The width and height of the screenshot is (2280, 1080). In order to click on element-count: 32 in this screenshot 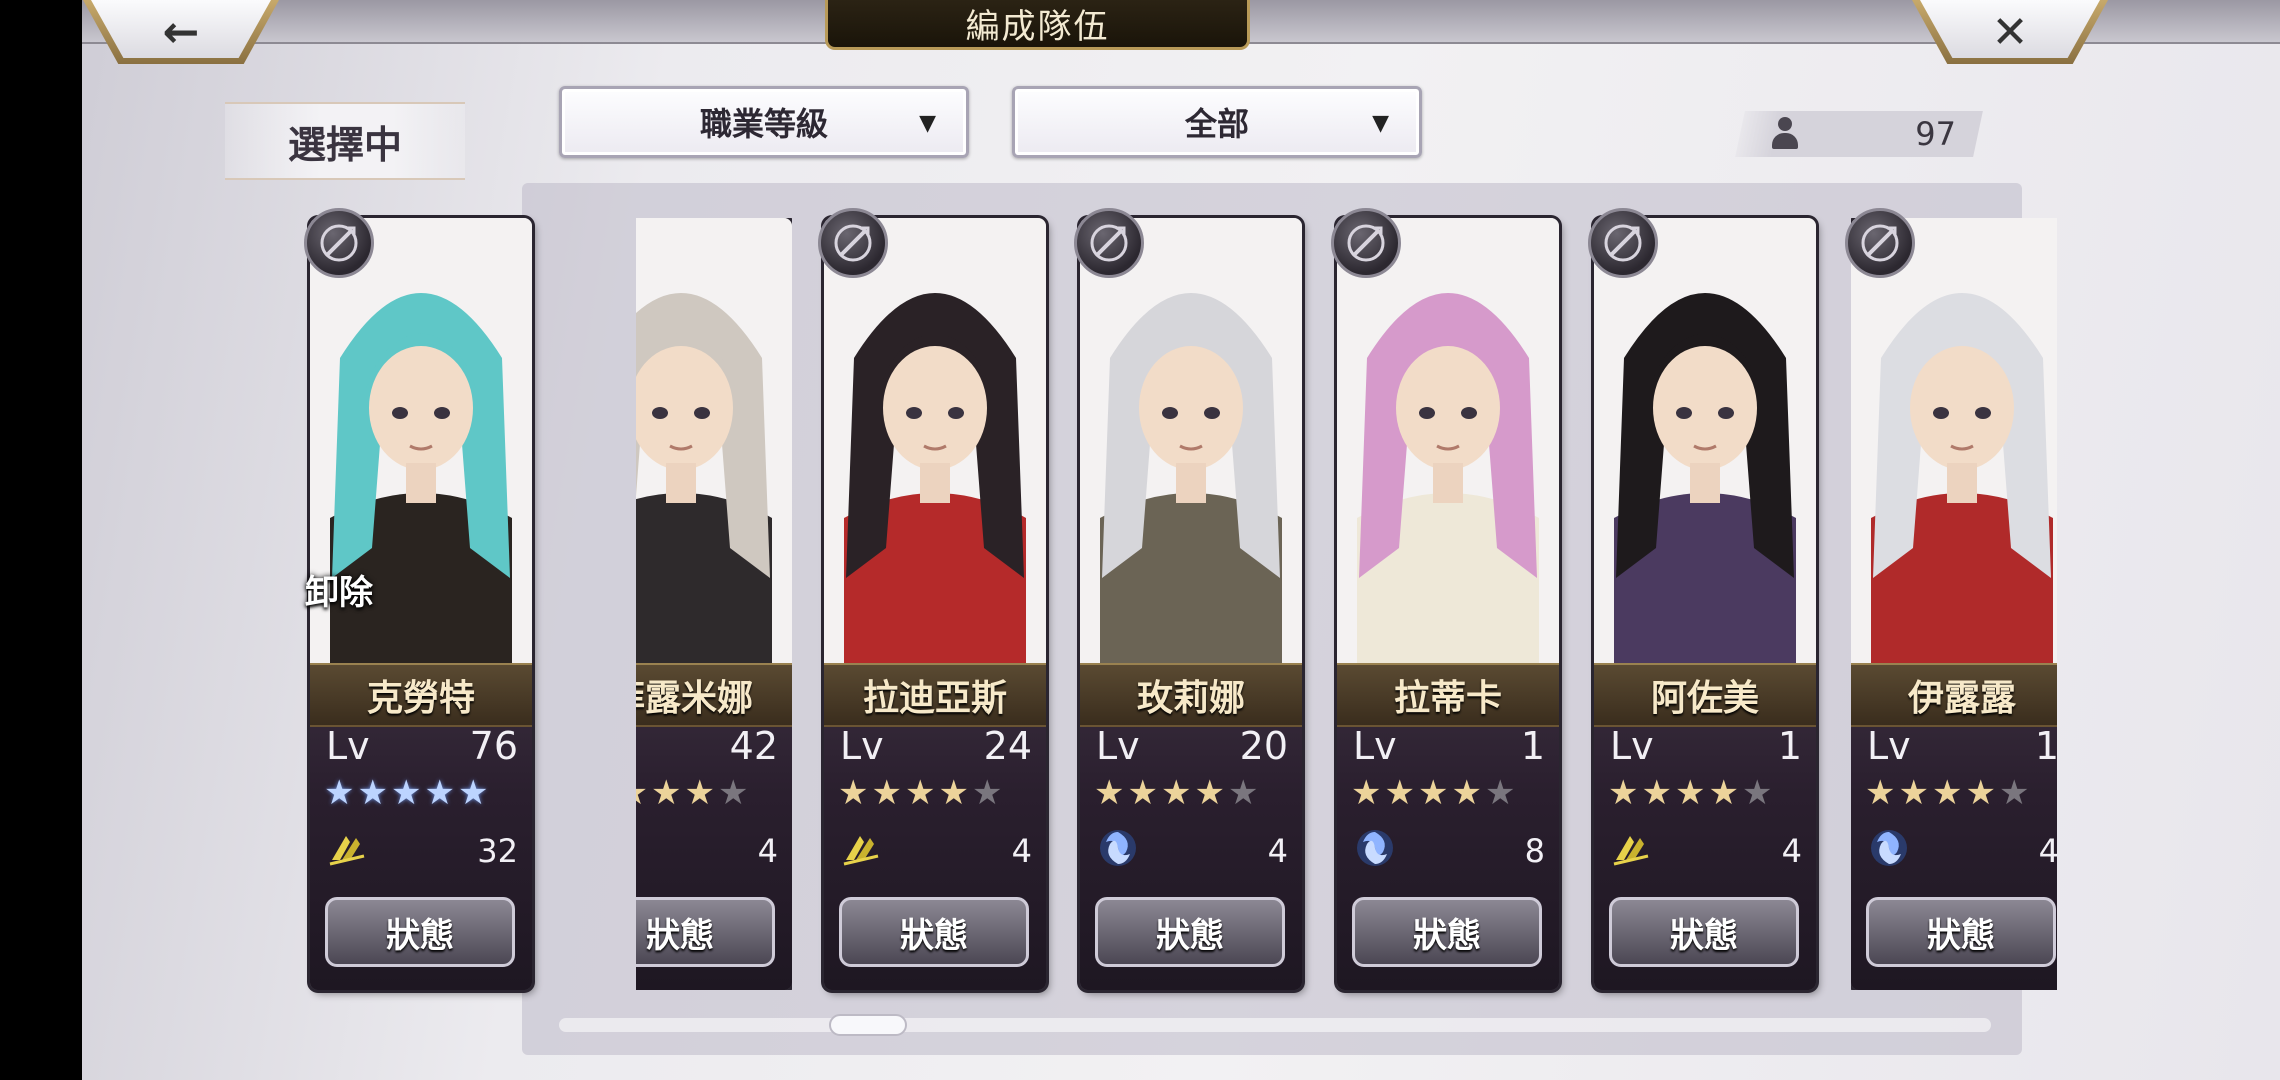, I will do `click(497, 851)`.